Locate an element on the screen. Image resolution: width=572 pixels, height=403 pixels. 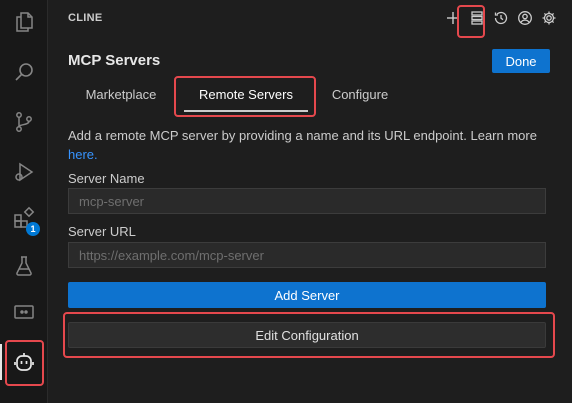
activity-search is located at coordinates (24, 72).